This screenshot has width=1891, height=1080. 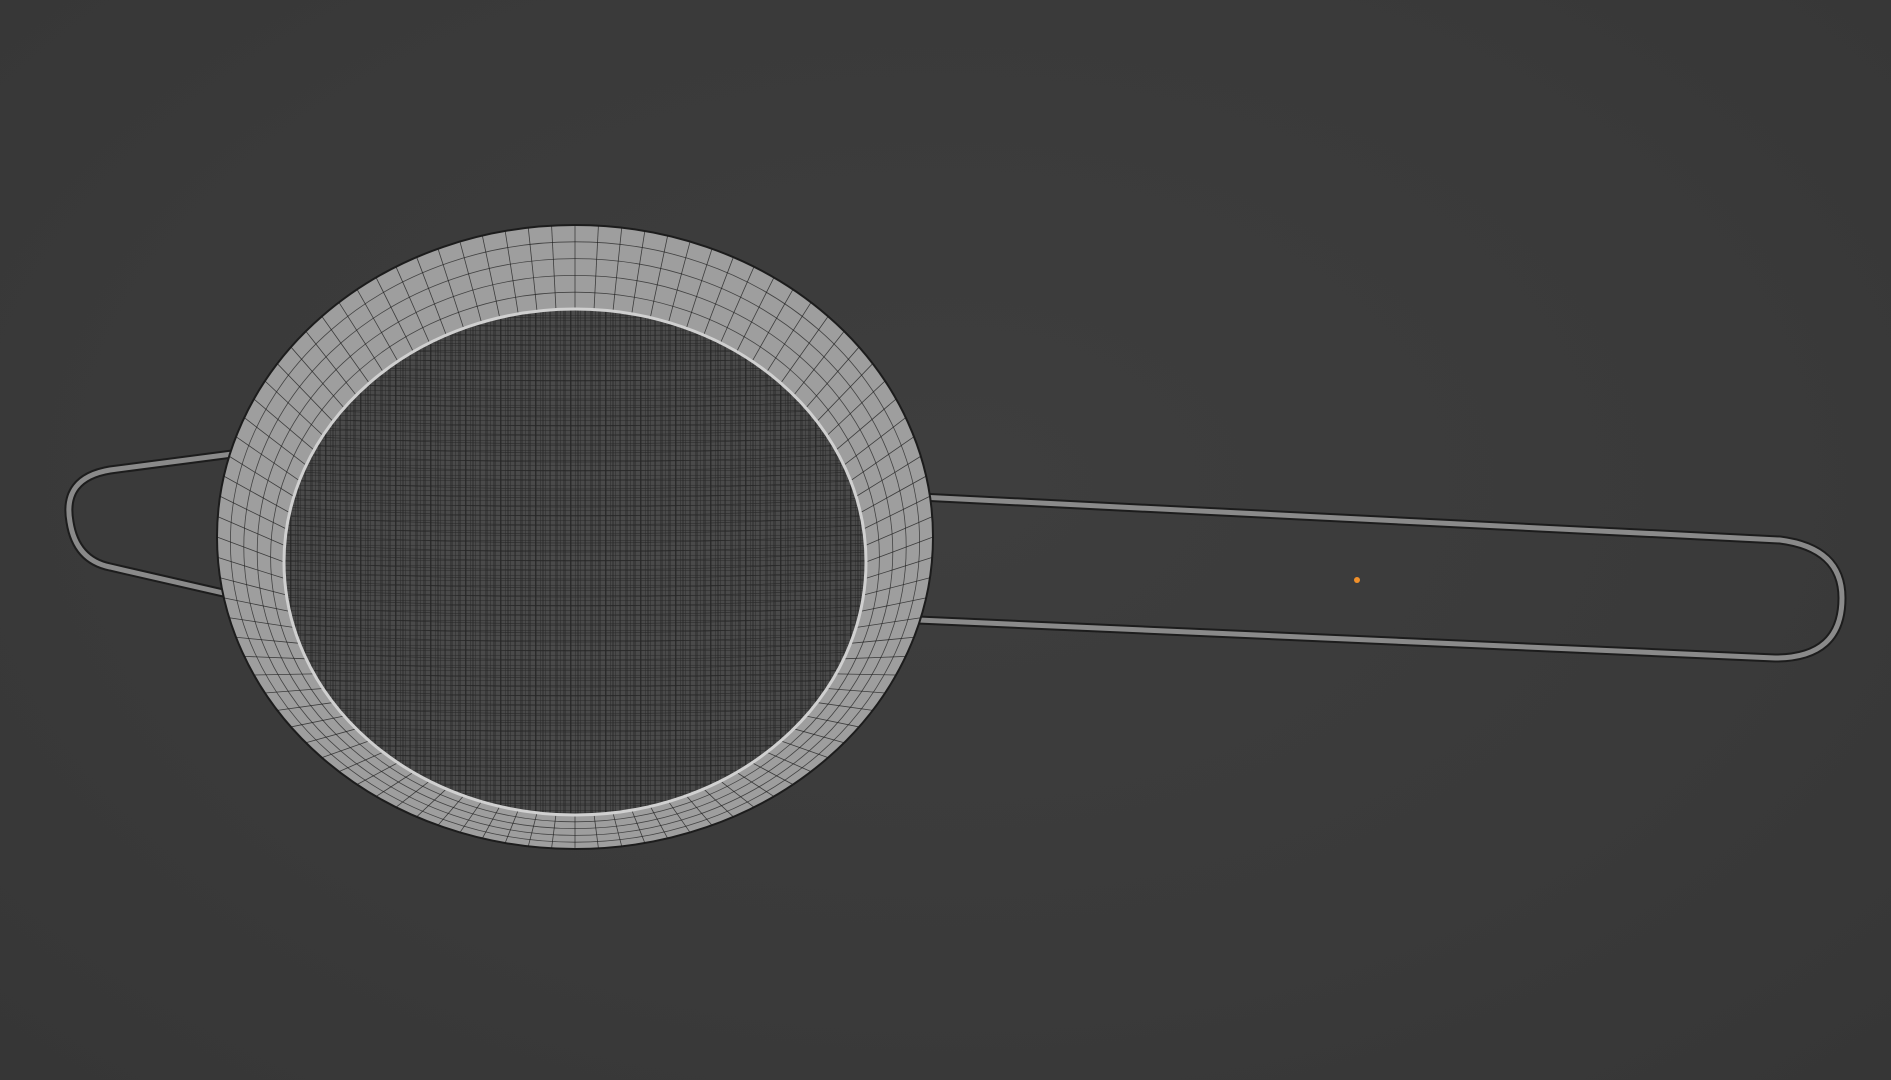 I want to click on object-origin-icon, so click(x=1357, y=580).